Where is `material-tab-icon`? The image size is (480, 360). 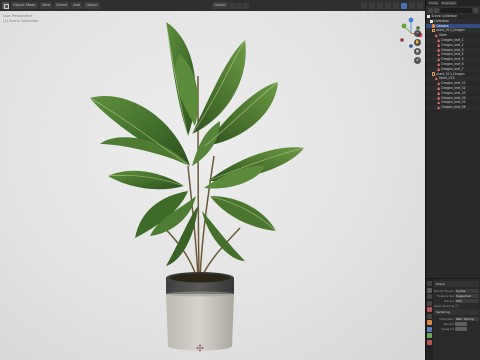
material-tab-icon is located at coordinates (429, 342).